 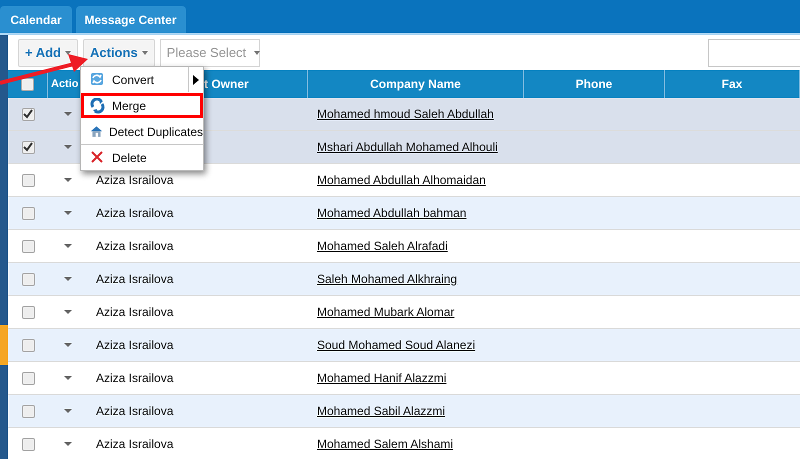 What do you see at coordinates (133, 79) in the screenshot?
I see `menu-label: Convert` at bounding box center [133, 79].